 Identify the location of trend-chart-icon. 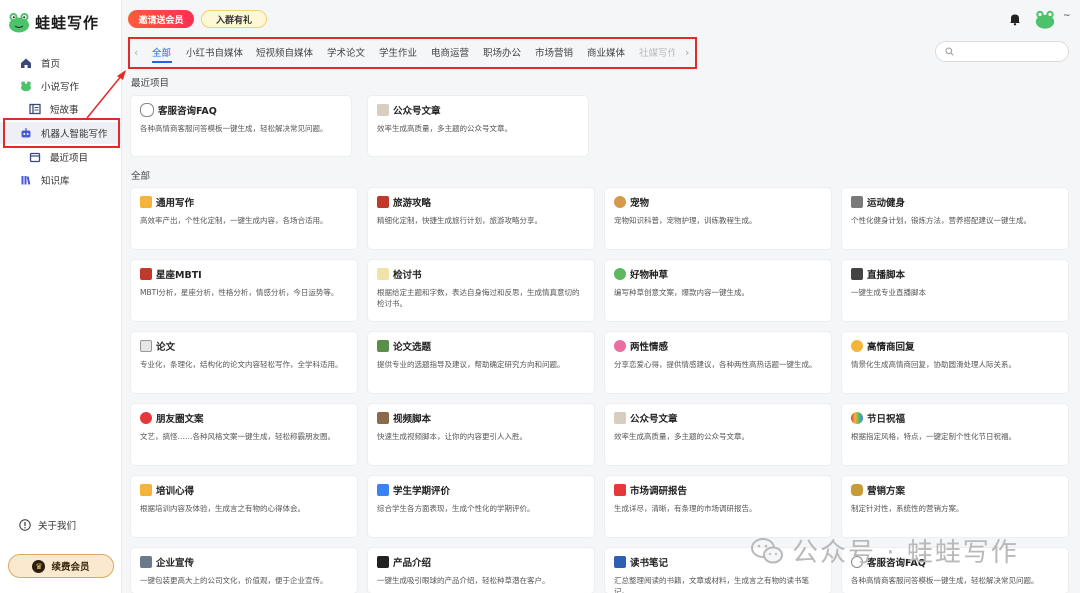
(620, 490).